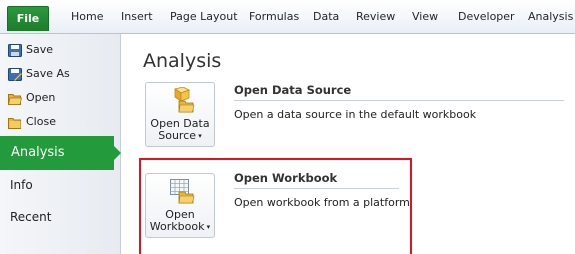 This screenshot has height=254, width=575. I want to click on open-data-source-heading: Open Data Source, so click(293, 90).